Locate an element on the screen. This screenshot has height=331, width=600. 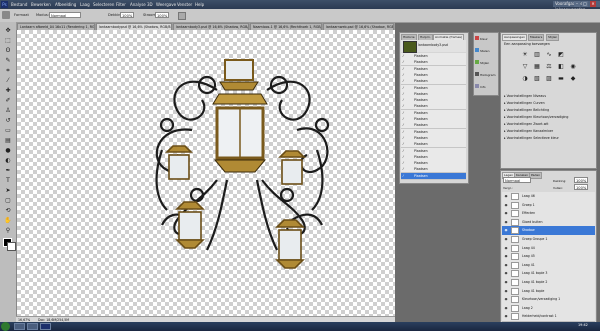
start-button-icon is located at coordinates (5, 326).